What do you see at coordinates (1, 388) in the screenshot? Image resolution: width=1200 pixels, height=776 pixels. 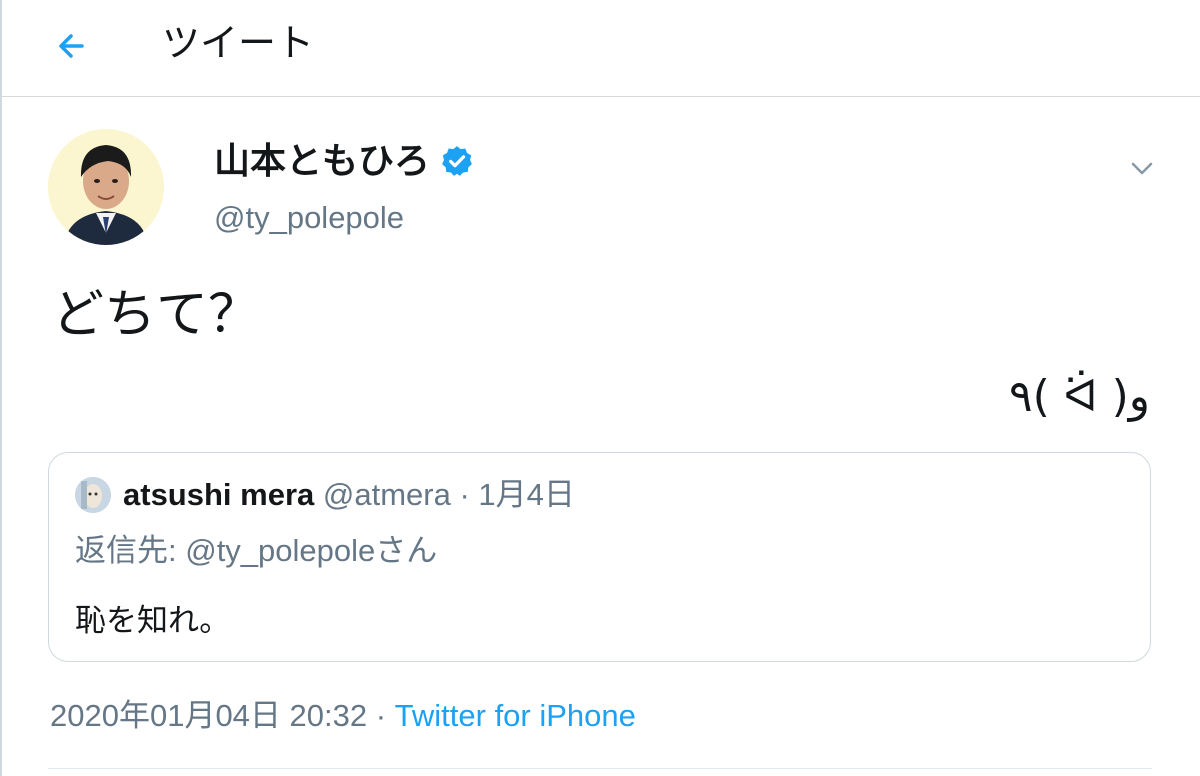 I see `window-left-edge` at bounding box center [1, 388].